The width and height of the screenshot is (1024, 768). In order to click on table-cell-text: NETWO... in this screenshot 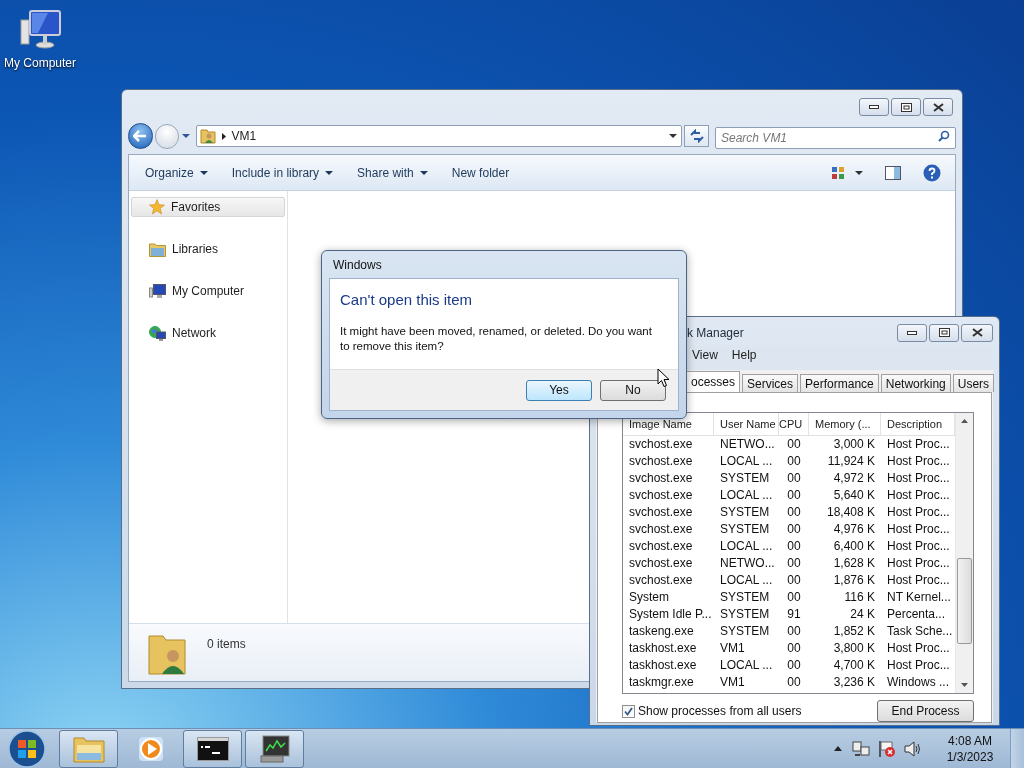, I will do `click(747, 563)`.